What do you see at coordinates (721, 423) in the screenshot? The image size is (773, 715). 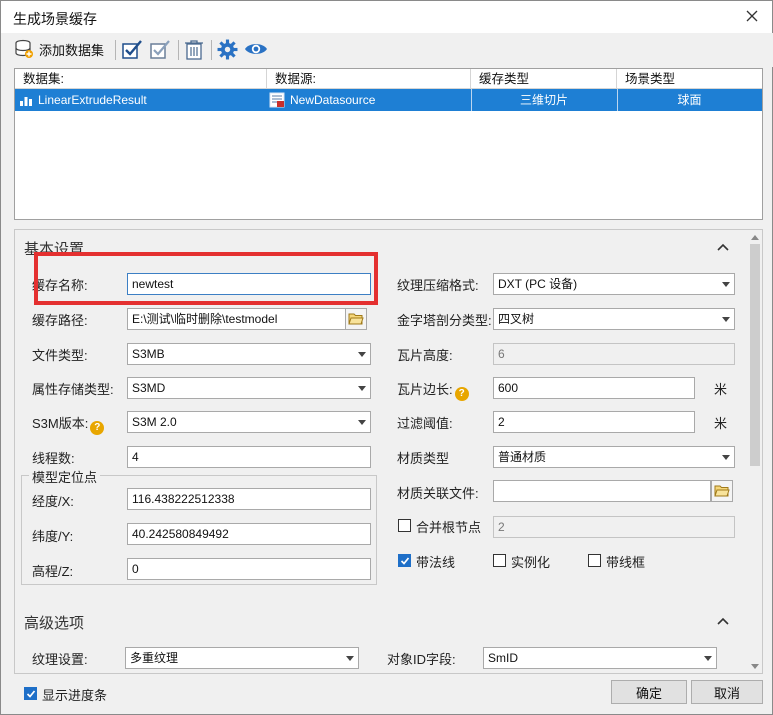 I see `filter-unit: 米` at bounding box center [721, 423].